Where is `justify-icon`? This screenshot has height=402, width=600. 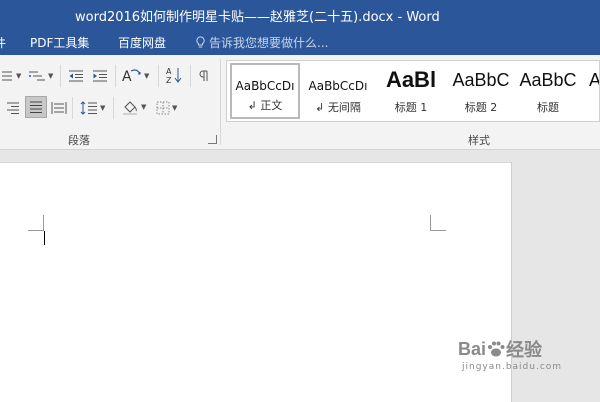 justify-icon is located at coordinates (36, 107).